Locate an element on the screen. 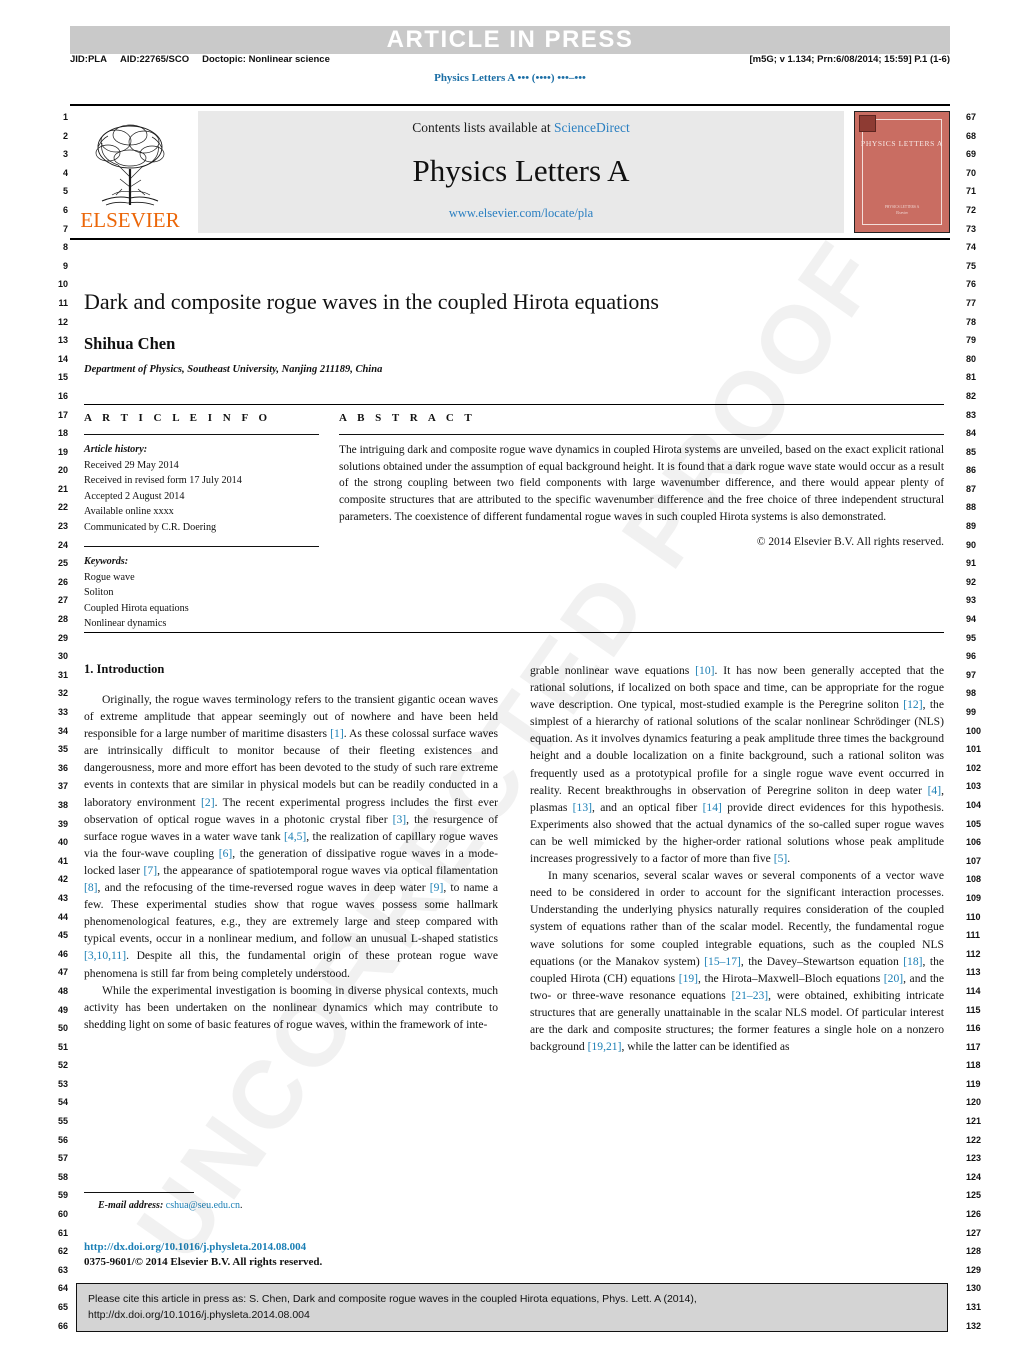 Image resolution: width=1020 pixels, height=1351 pixels. article-in-press-label: ARTICLE IN PRESS is located at coordinates (510, 39).